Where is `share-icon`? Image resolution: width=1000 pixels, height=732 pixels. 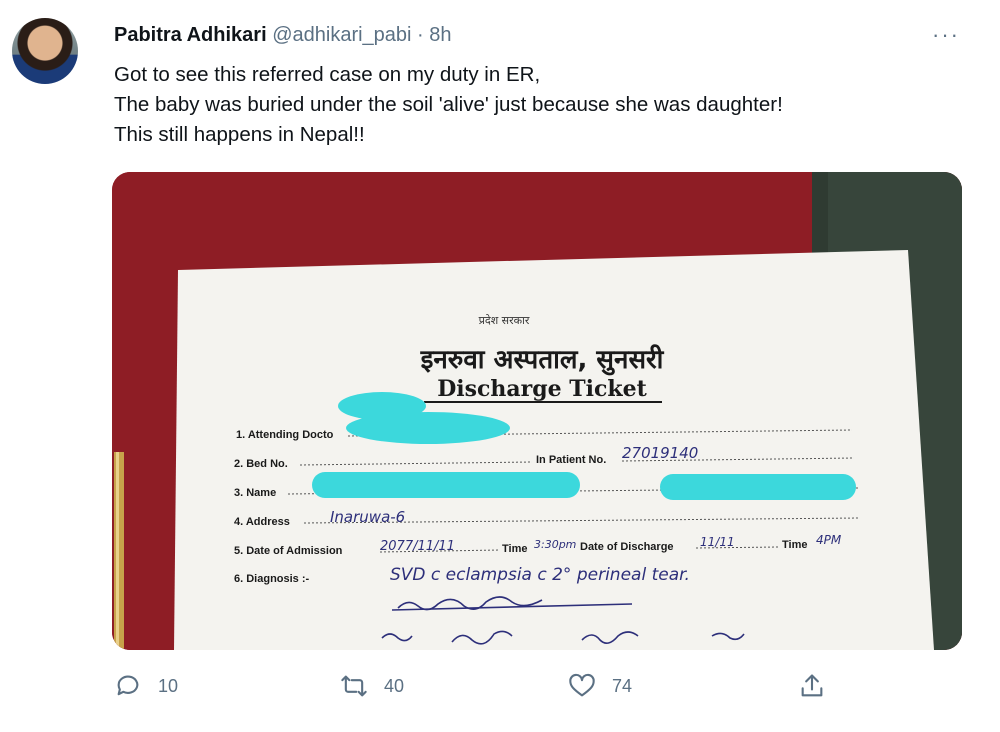
share-icon is located at coordinates (812, 685).